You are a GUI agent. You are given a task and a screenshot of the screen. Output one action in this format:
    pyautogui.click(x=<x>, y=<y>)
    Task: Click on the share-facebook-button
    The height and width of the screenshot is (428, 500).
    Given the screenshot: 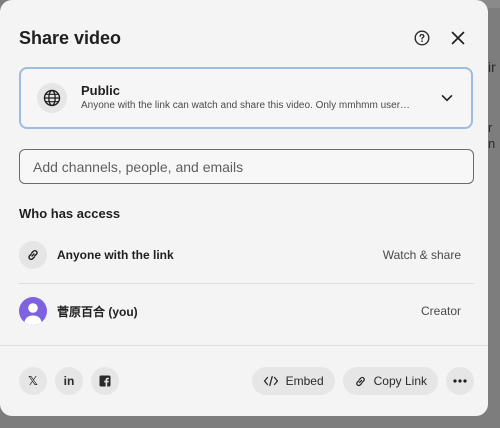 What is the action you would take?
    pyautogui.click(x=105, y=381)
    